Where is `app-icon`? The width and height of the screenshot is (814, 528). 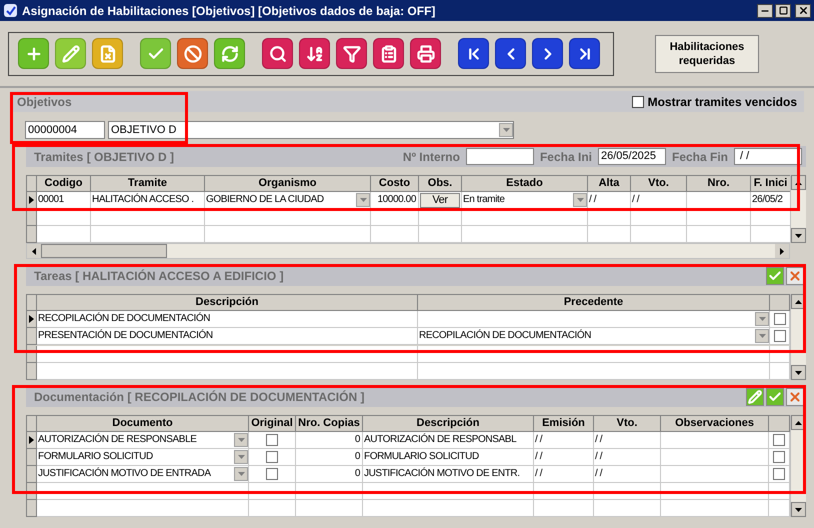
app-icon is located at coordinates (10, 10).